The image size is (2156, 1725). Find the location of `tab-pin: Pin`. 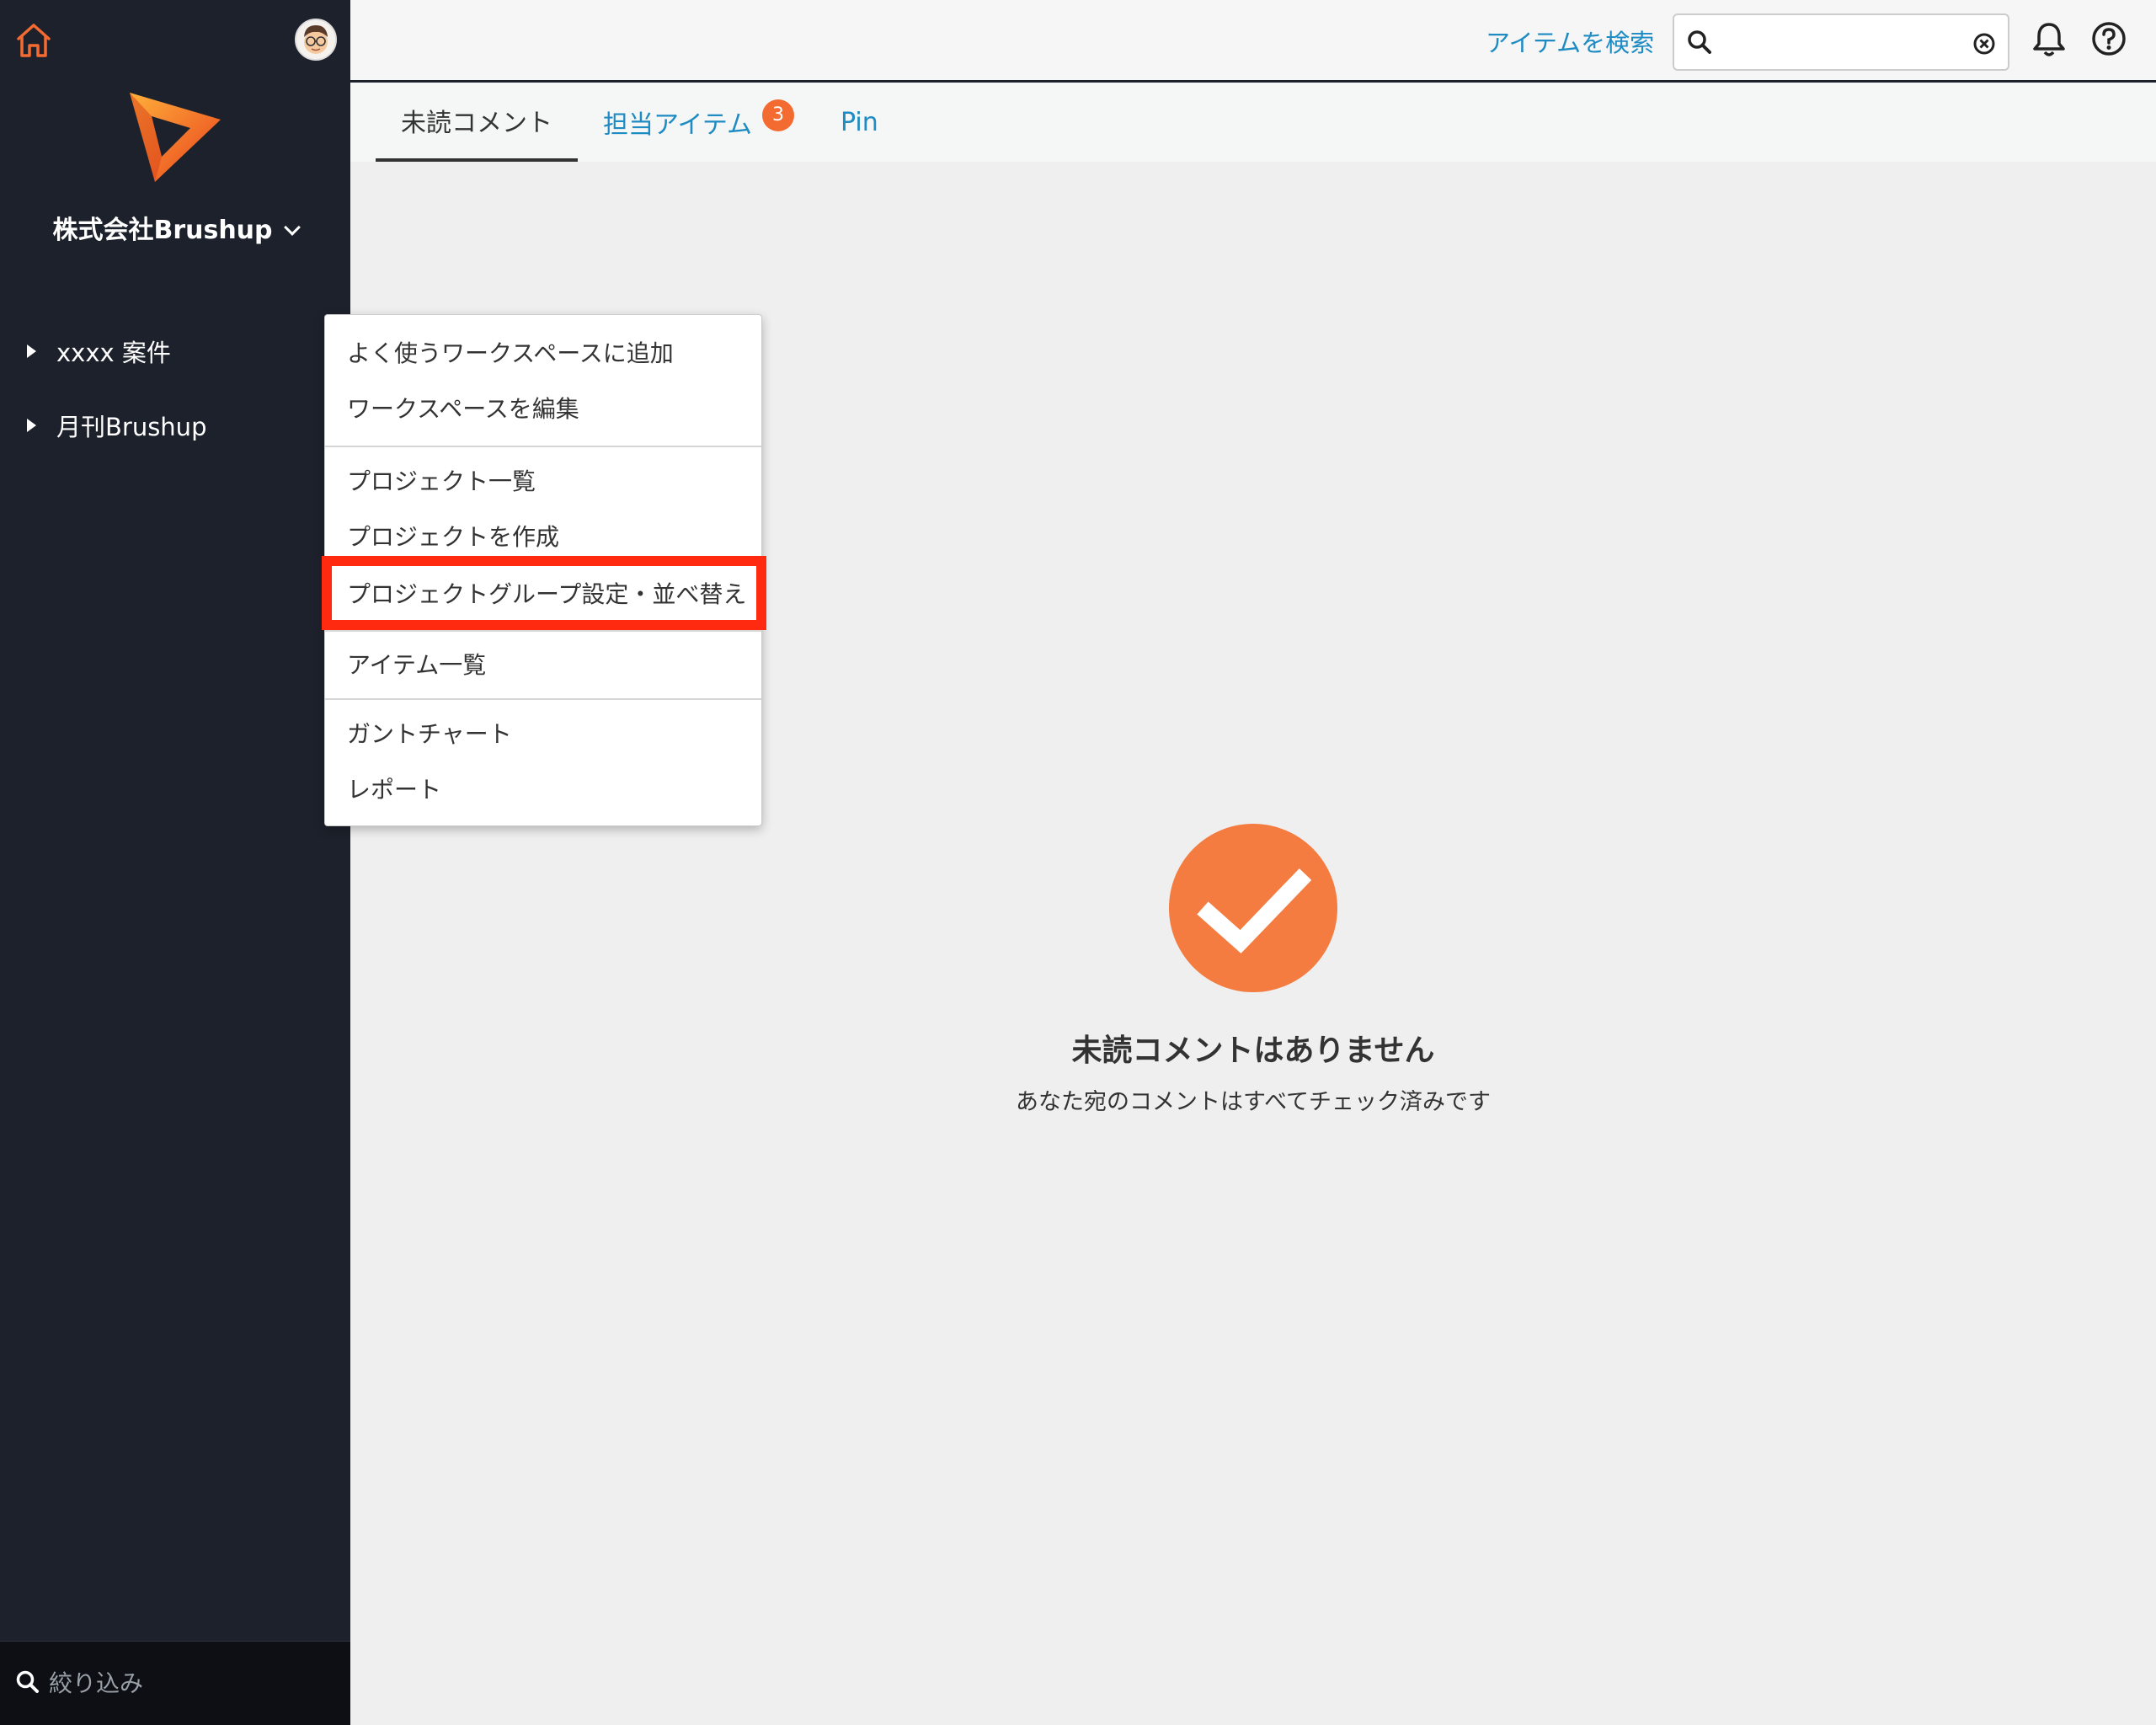

tab-pin: Pin is located at coordinates (859, 122).